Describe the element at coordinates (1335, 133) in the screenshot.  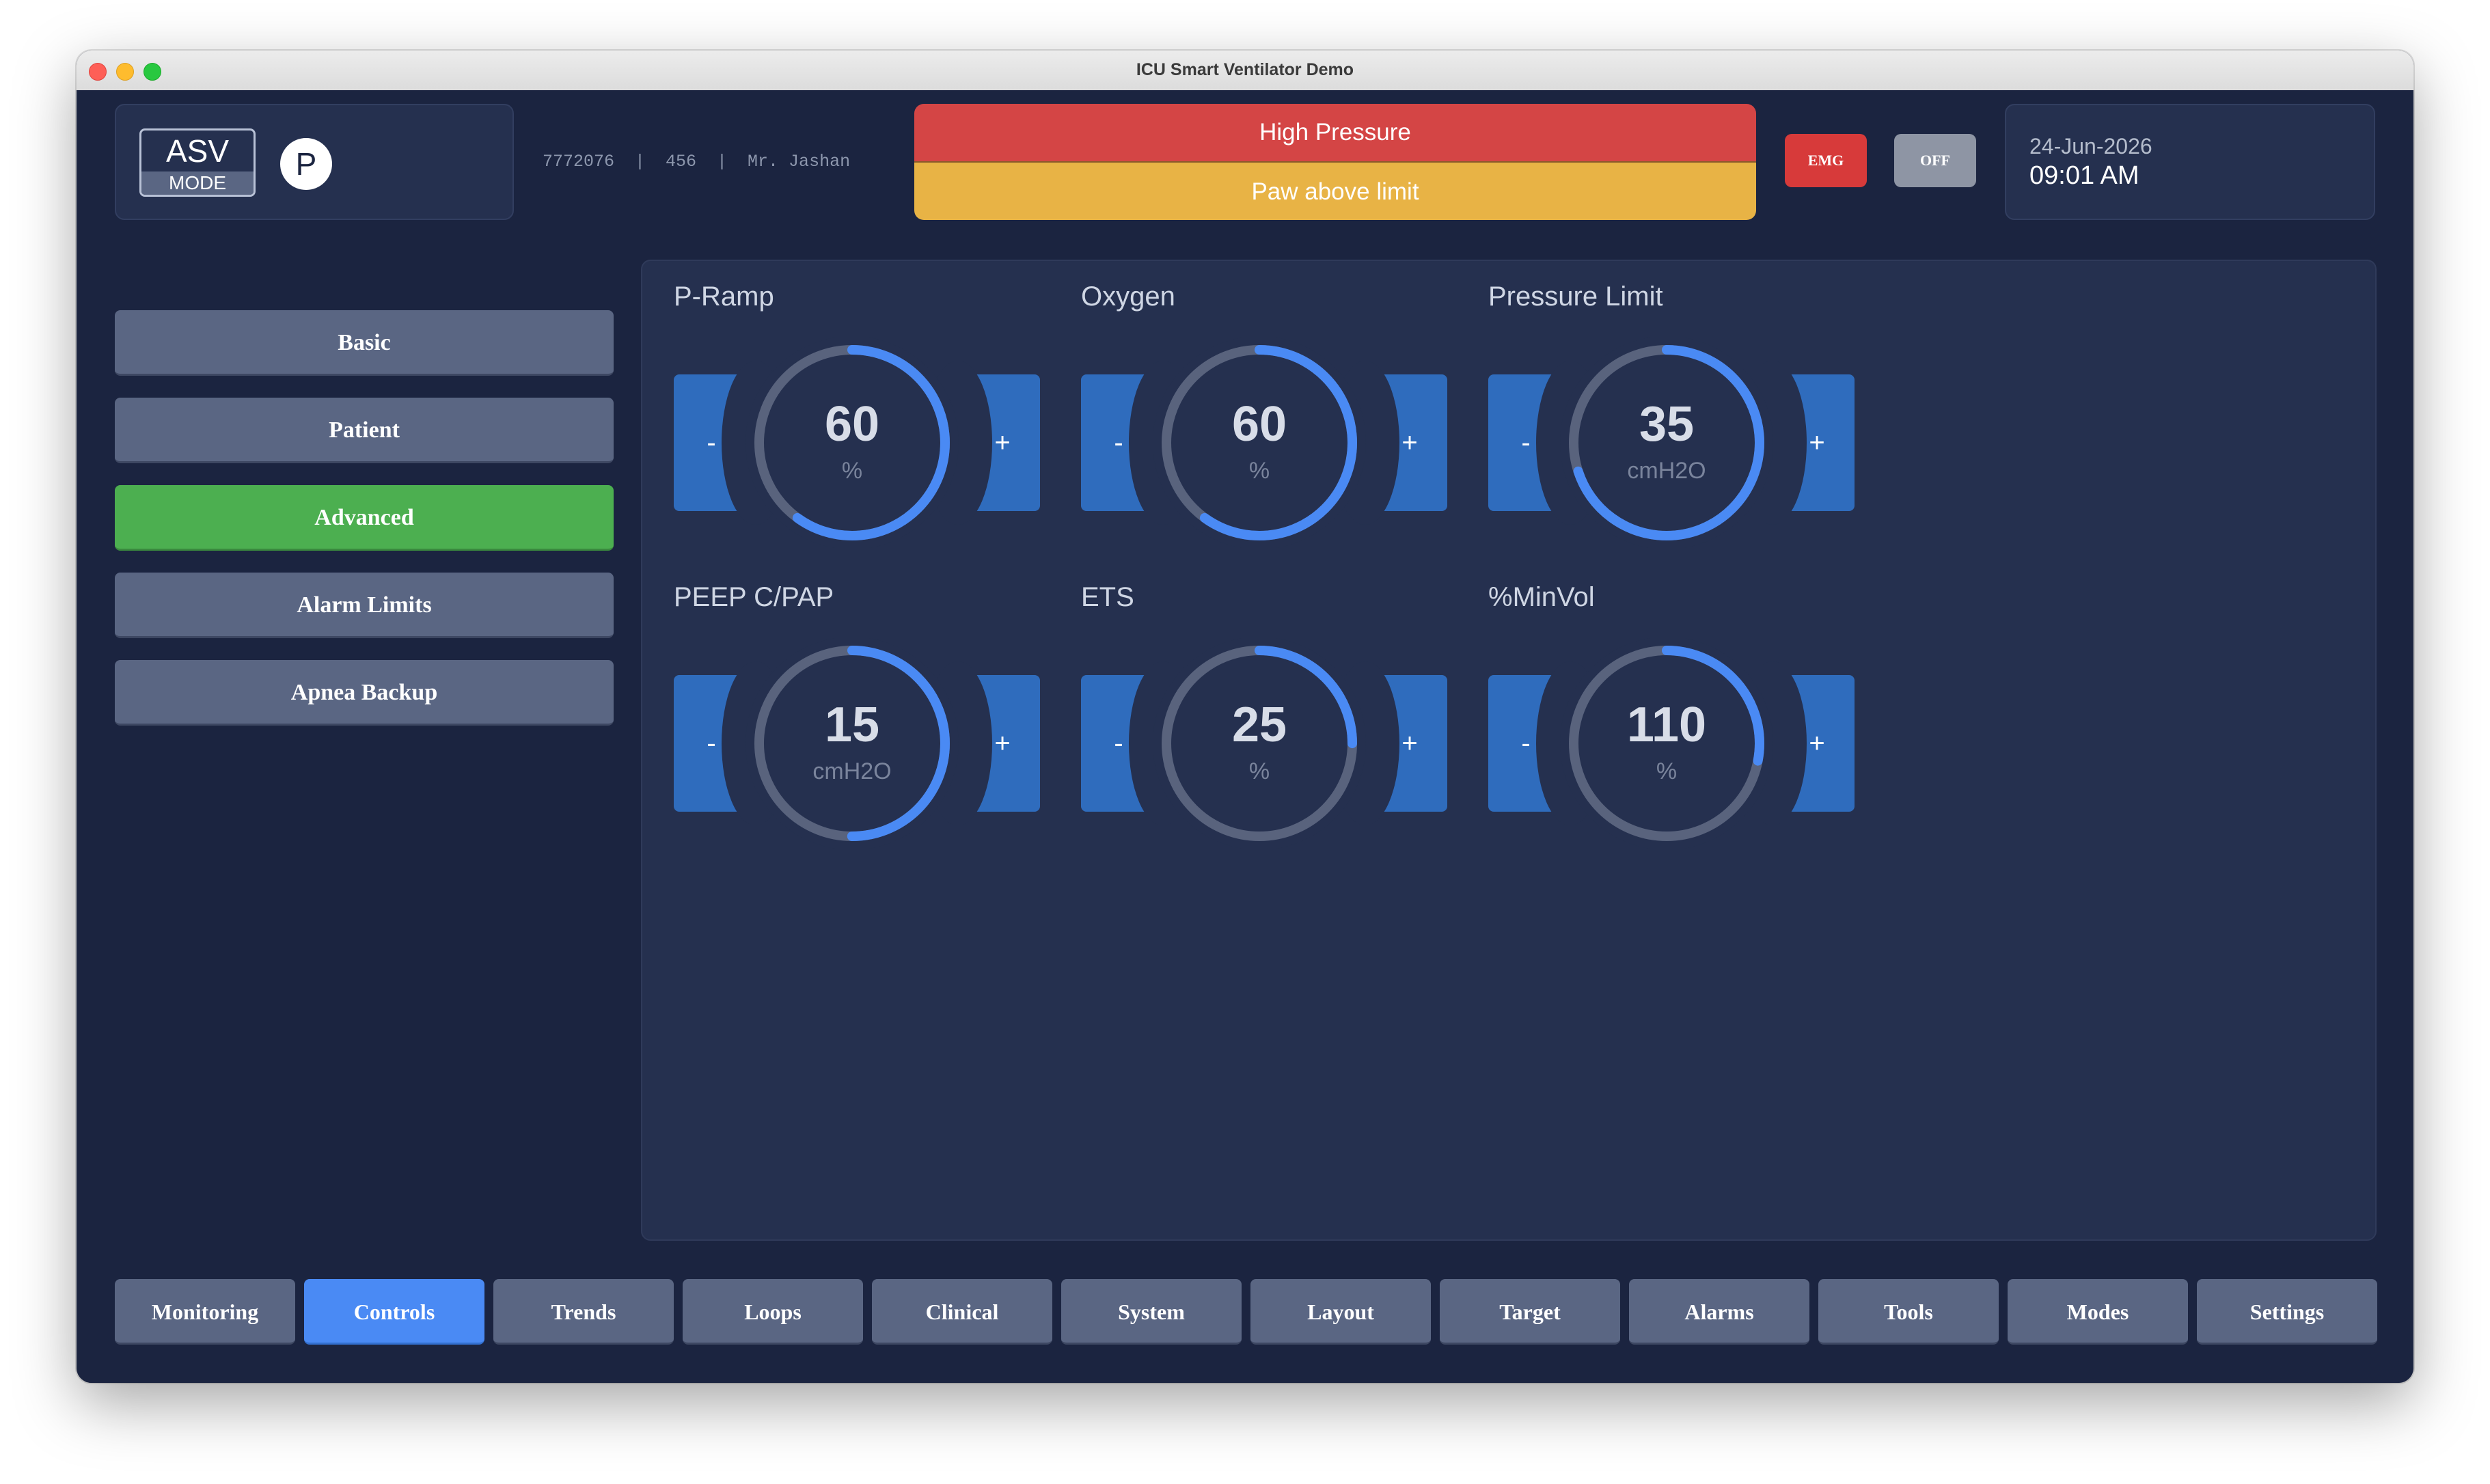
I see `alarm-primary: High Pressure` at that location.